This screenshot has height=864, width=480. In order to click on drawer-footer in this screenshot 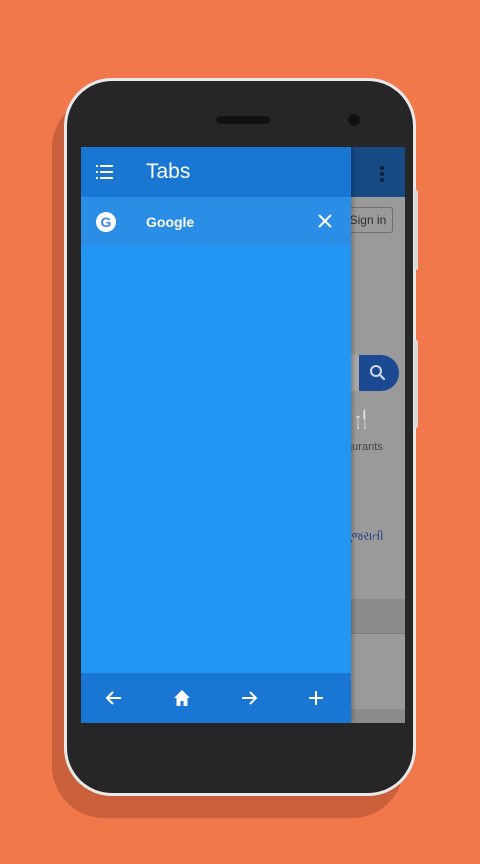, I will do `click(216, 698)`.